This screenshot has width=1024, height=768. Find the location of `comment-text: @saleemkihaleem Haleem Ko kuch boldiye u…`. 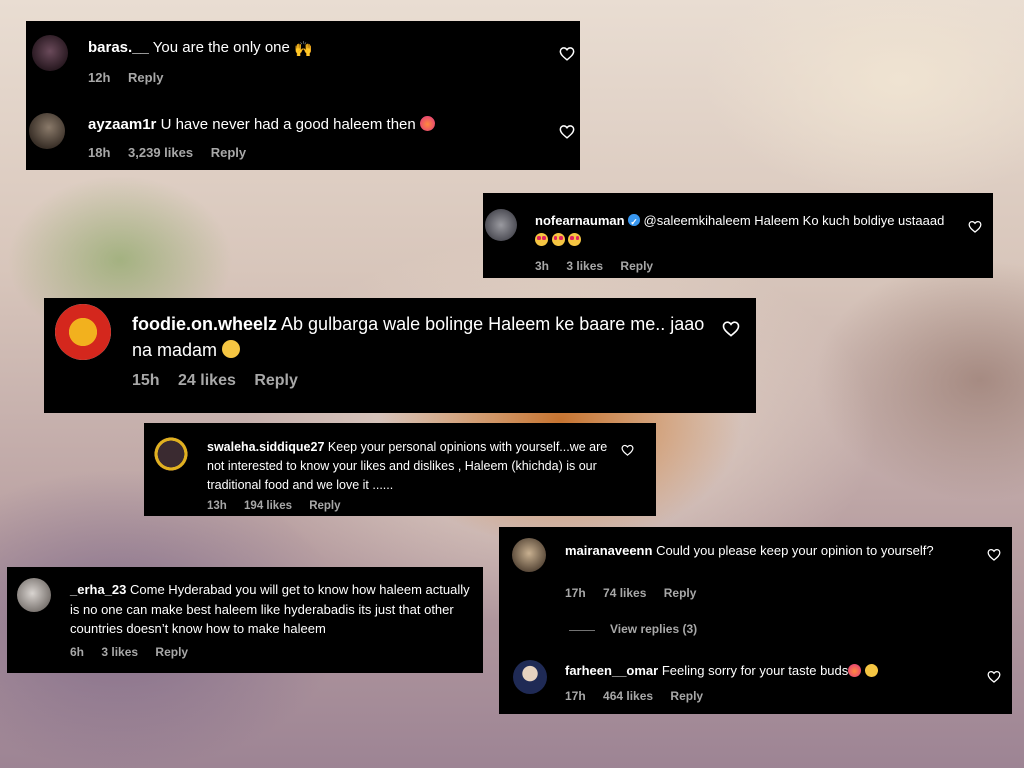

comment-text: @saleemkihaleem Haleem Ko kuch boldiye u… is located at coordinates (794, 220).